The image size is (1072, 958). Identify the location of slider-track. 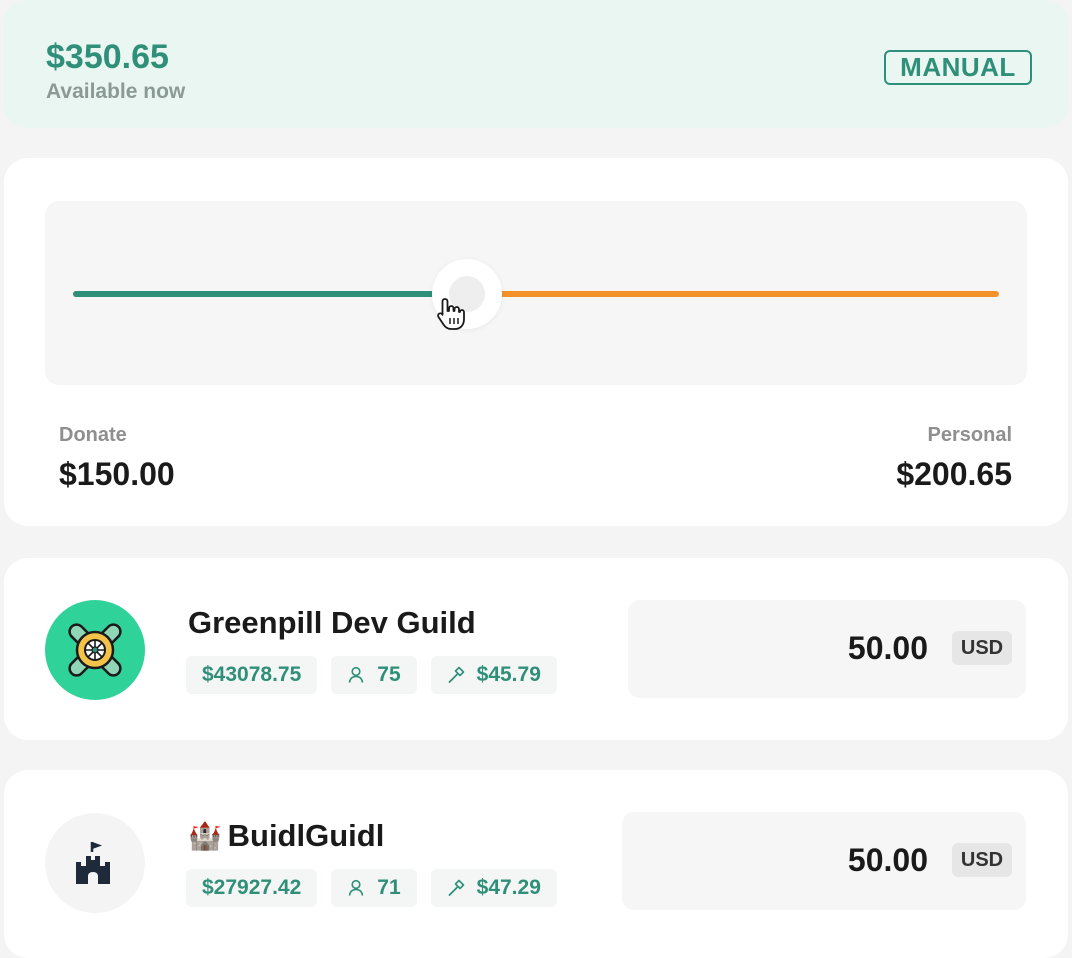
(536, 294).